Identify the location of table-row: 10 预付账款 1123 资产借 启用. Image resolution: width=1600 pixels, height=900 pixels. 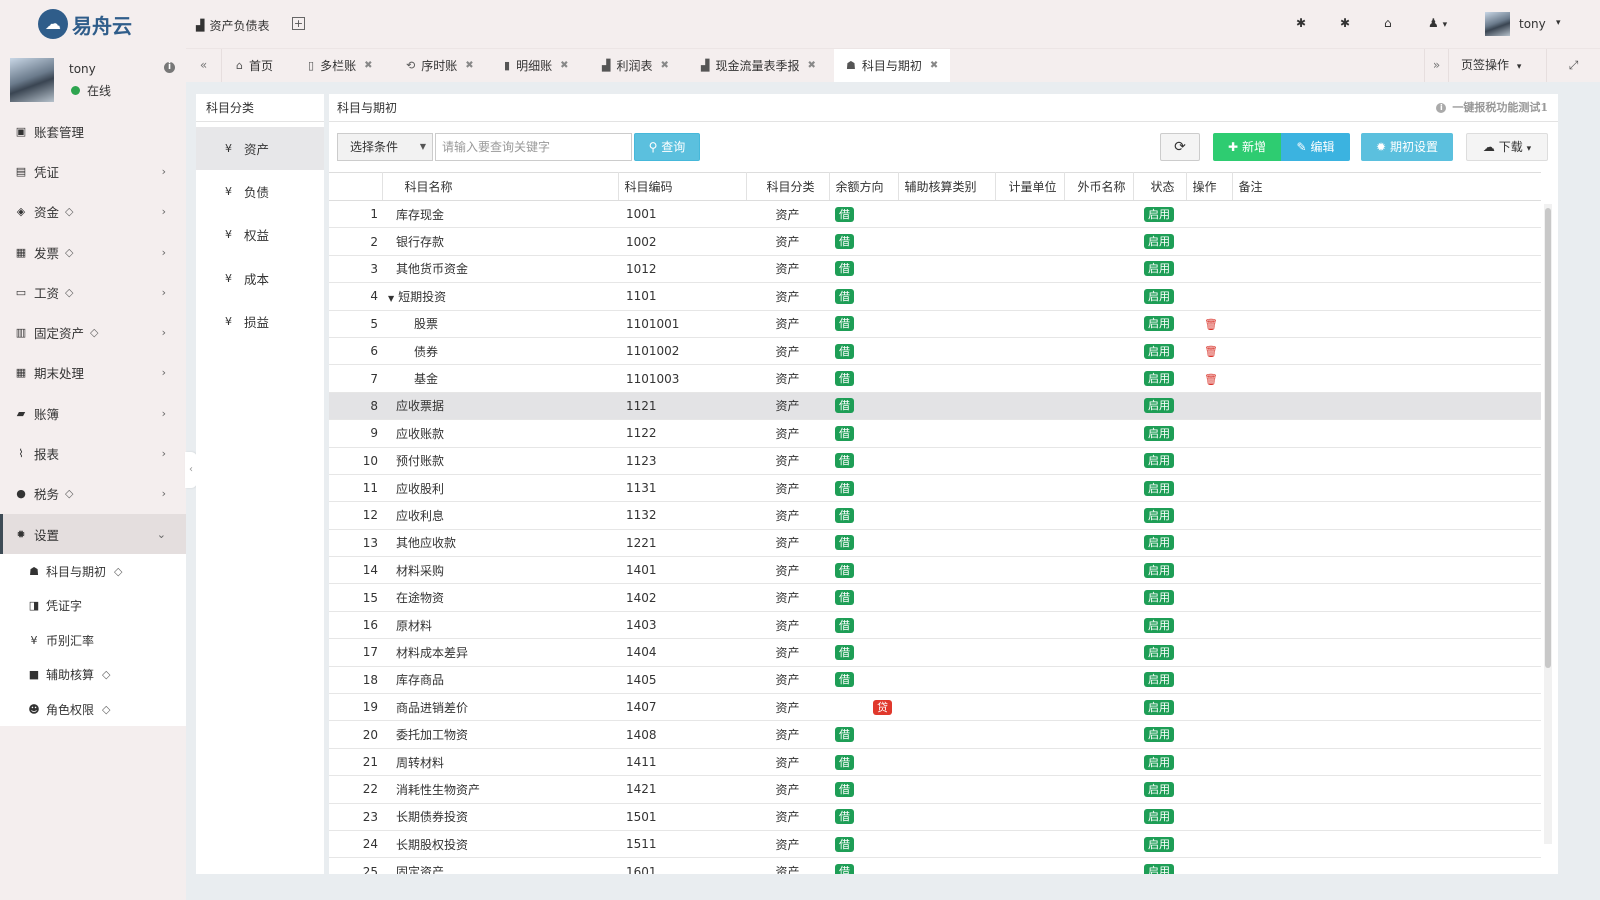
(935, 461).